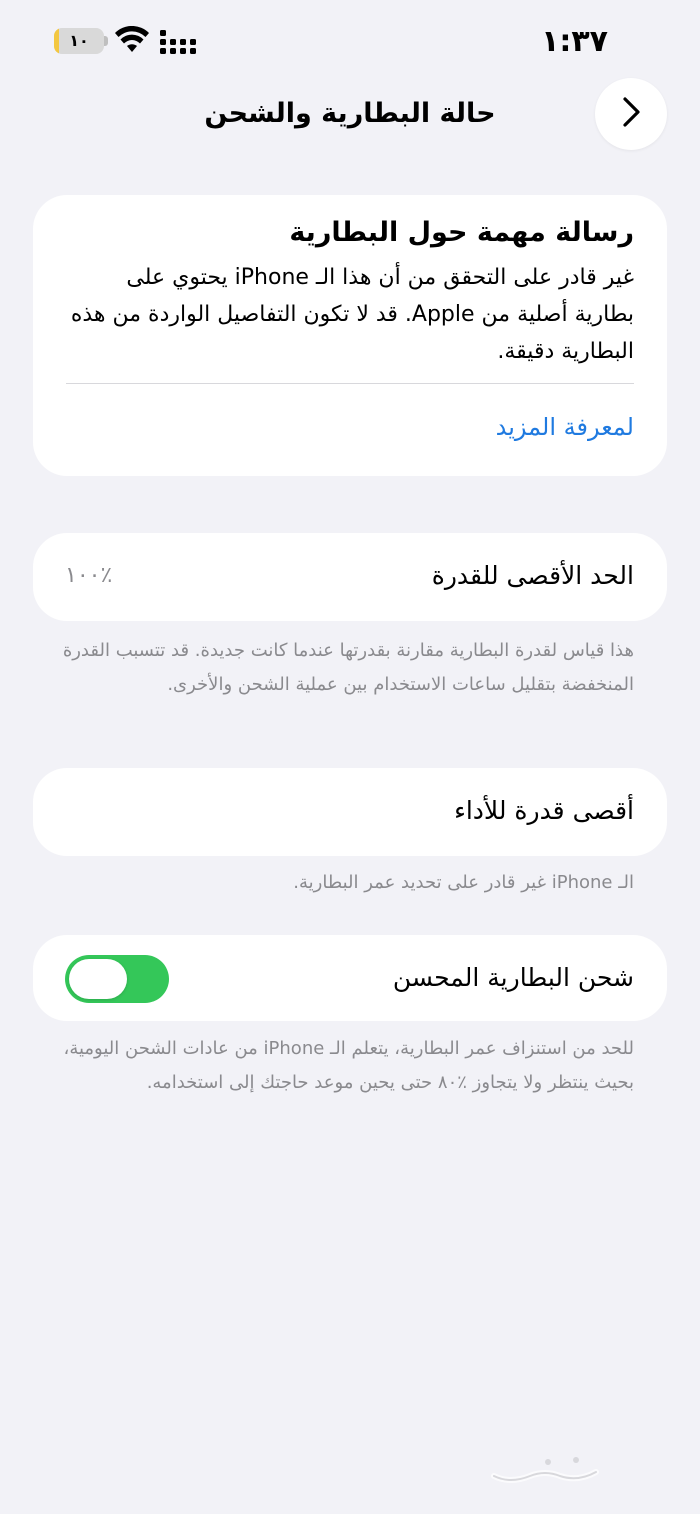 This screenshot has width=700, height=1514. I want to click on battery-tip, so click(106, 41).